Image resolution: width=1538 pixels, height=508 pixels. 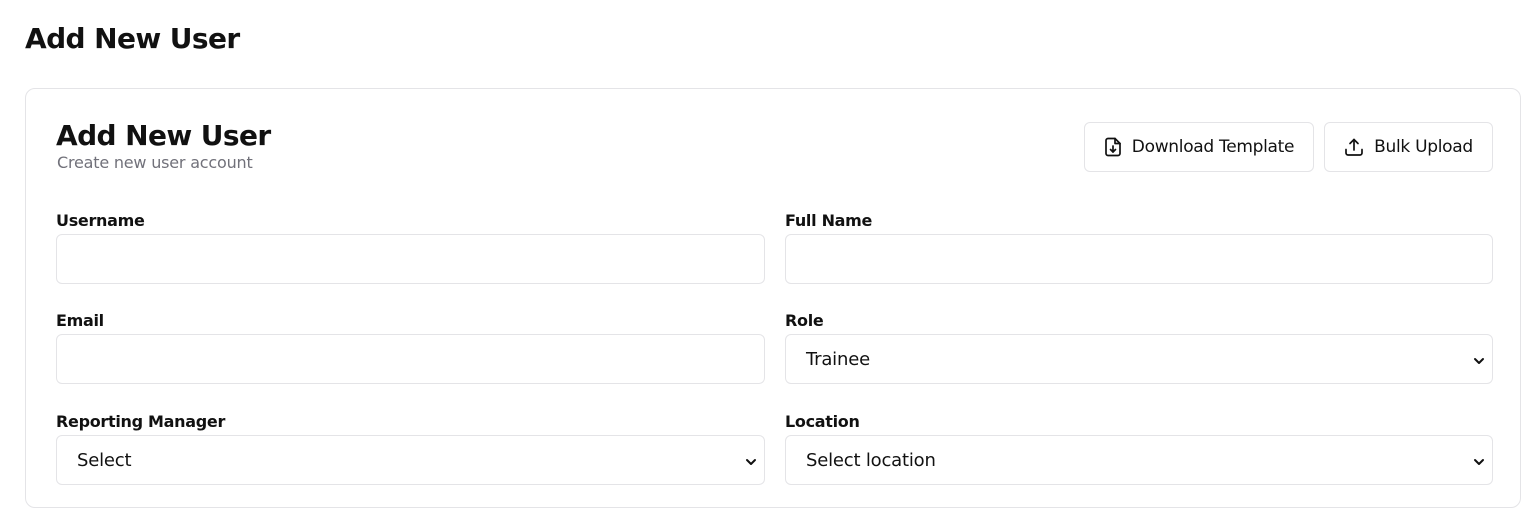 What do you see at coordinates (1423, 147) in the screenshot?
I see `bulk-upload-label: Bulk Upload` at bounding box center [1423, 147].